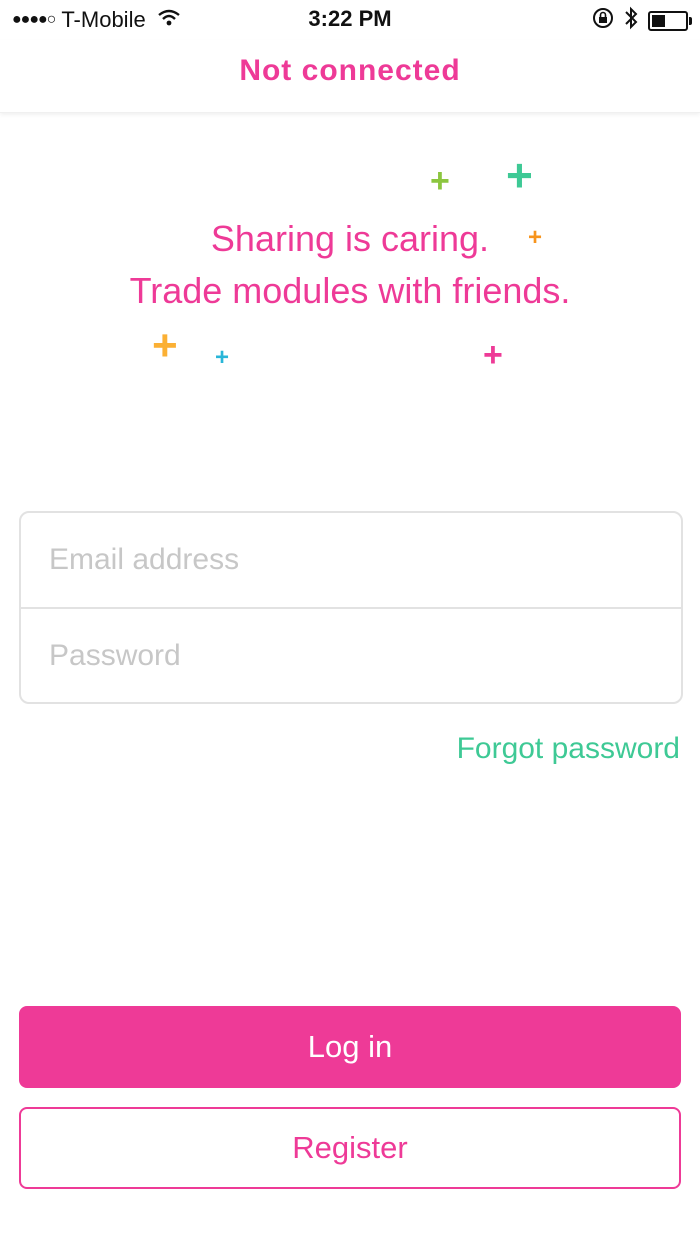 The image size is (700, 1245). I want to click on connection-status-title: Not connected, so click(350, 70).